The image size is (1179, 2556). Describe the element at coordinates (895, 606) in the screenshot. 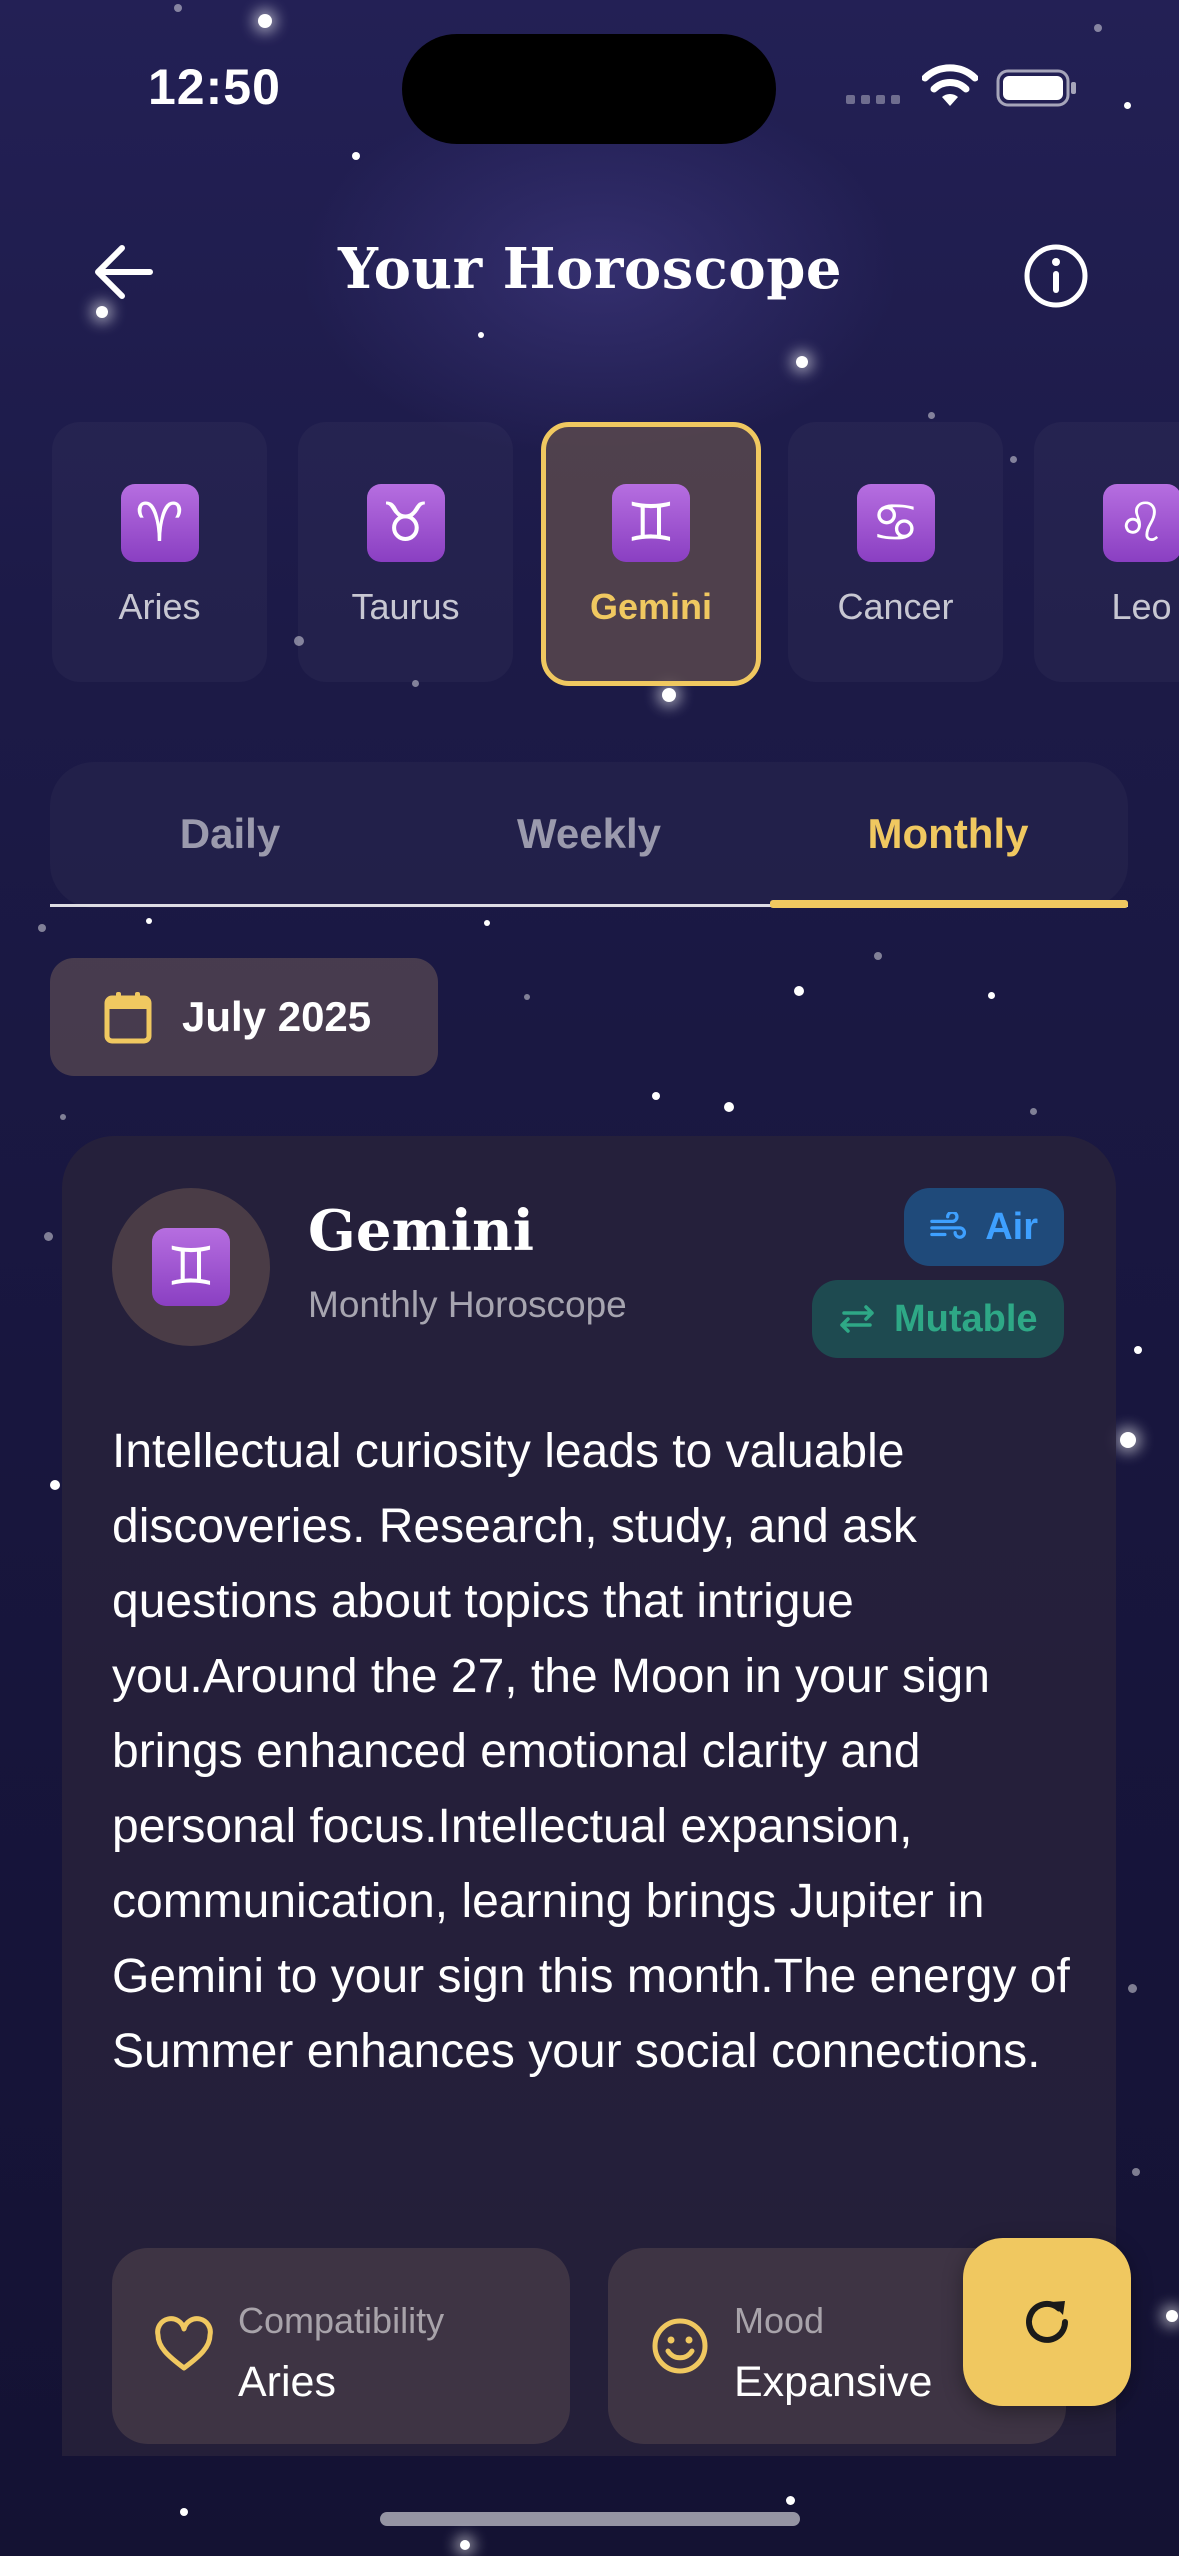

I see `sign-label: Cancer` at that location.